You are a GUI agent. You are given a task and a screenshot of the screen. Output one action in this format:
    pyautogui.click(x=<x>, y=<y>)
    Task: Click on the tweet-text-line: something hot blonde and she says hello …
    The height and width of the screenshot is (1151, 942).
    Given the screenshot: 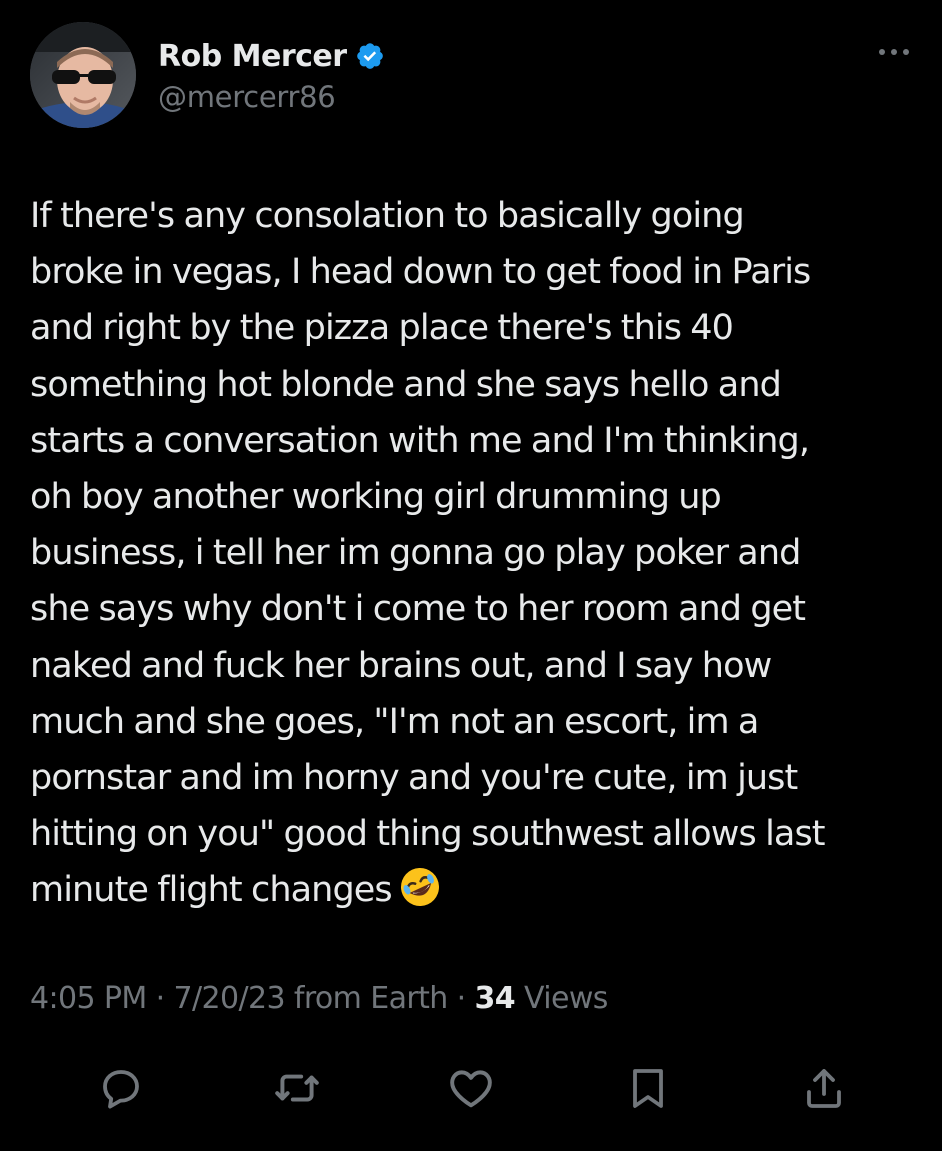 What is the action you would take?
    pyautogui.click(x=406, y=384)
    